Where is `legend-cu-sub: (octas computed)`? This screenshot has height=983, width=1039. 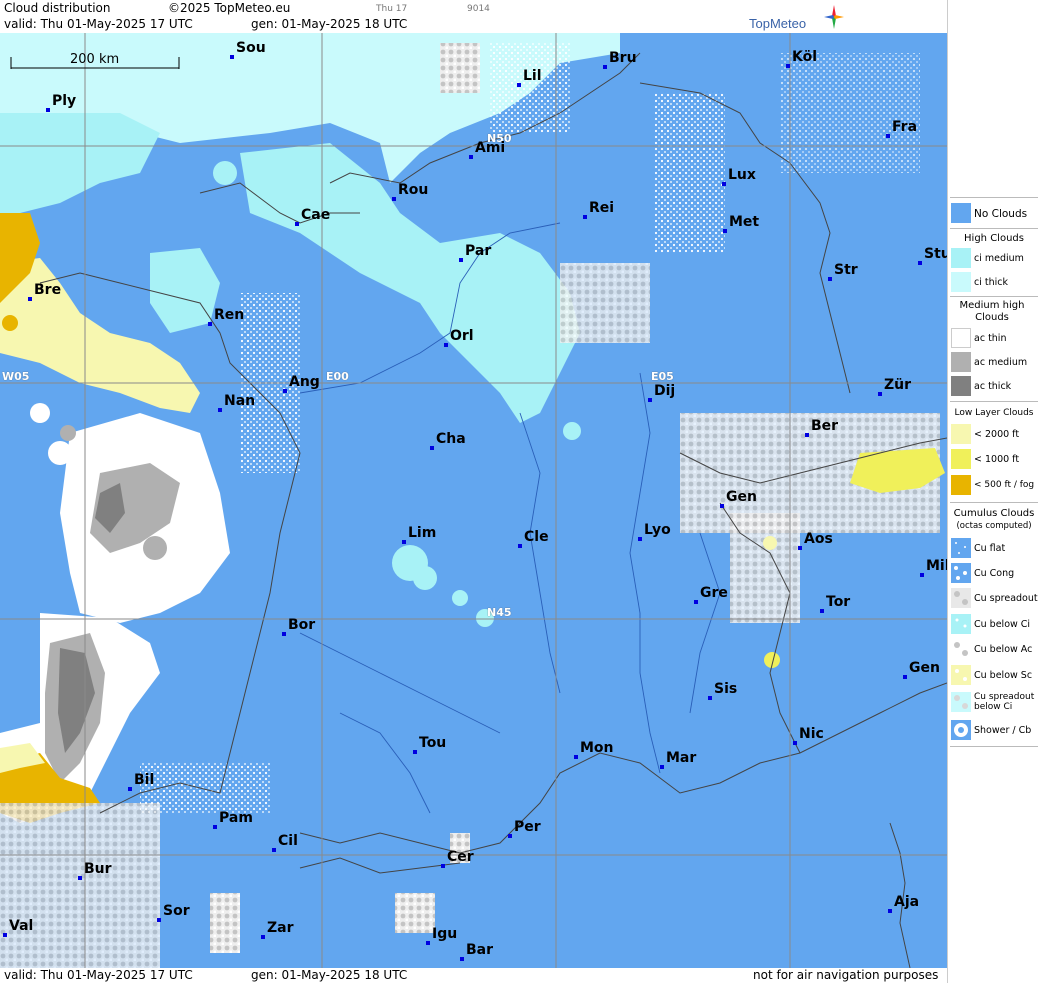 legend-cu-sub: (octas computed) is located at coordinates (994, 526).